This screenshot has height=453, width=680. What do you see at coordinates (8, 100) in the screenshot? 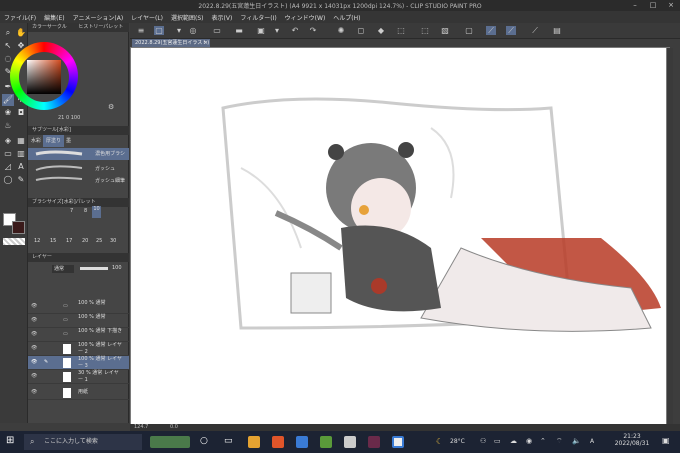
I see `brush-icon: 🖌` at bounding box center [8, 100].